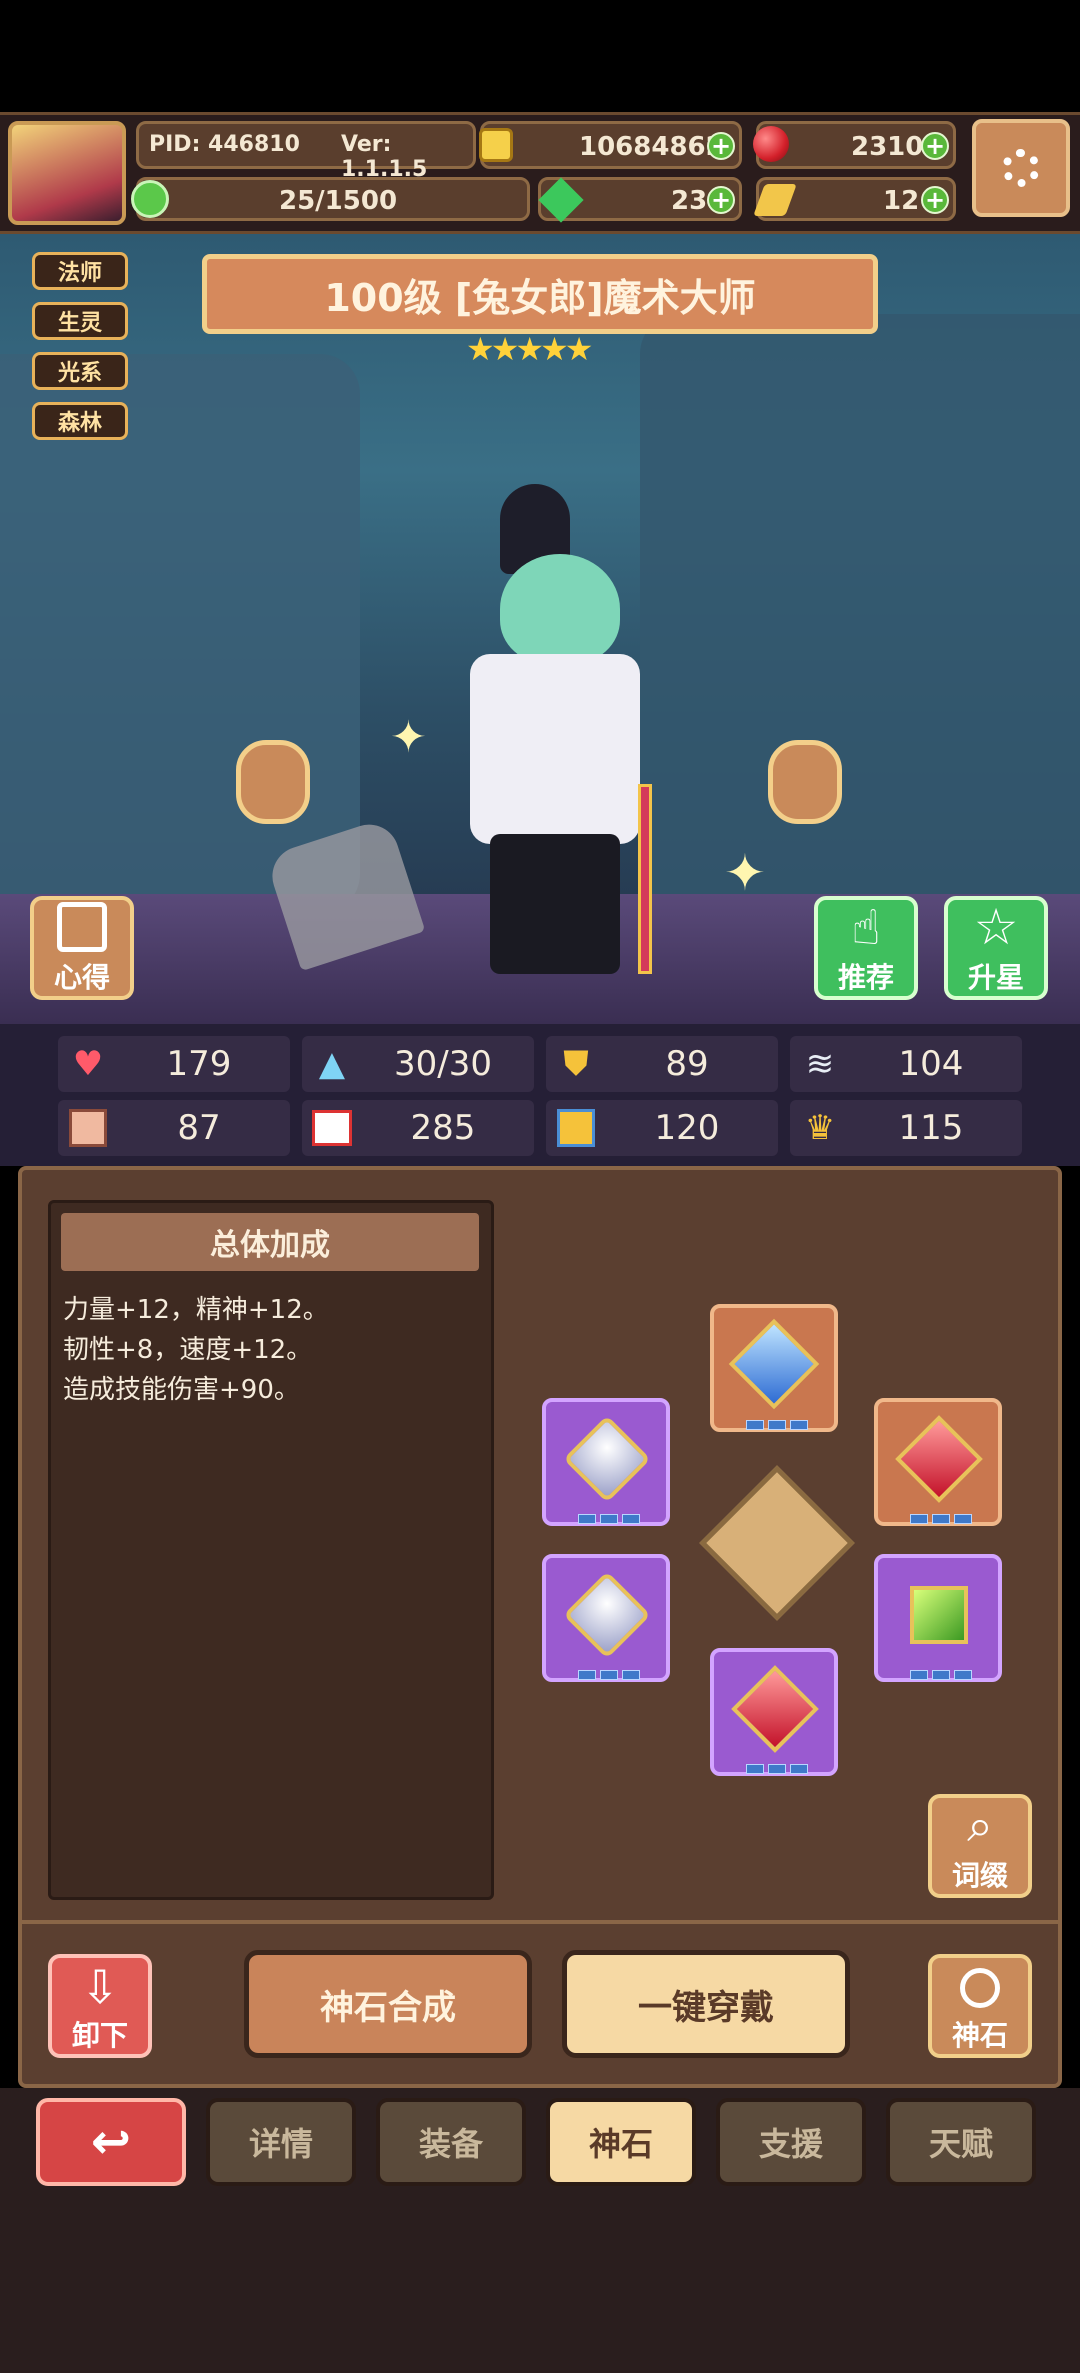 This screenshot has width=1080, height=2373. I want to click on stat-spirit: 285, so click(418, 1128).